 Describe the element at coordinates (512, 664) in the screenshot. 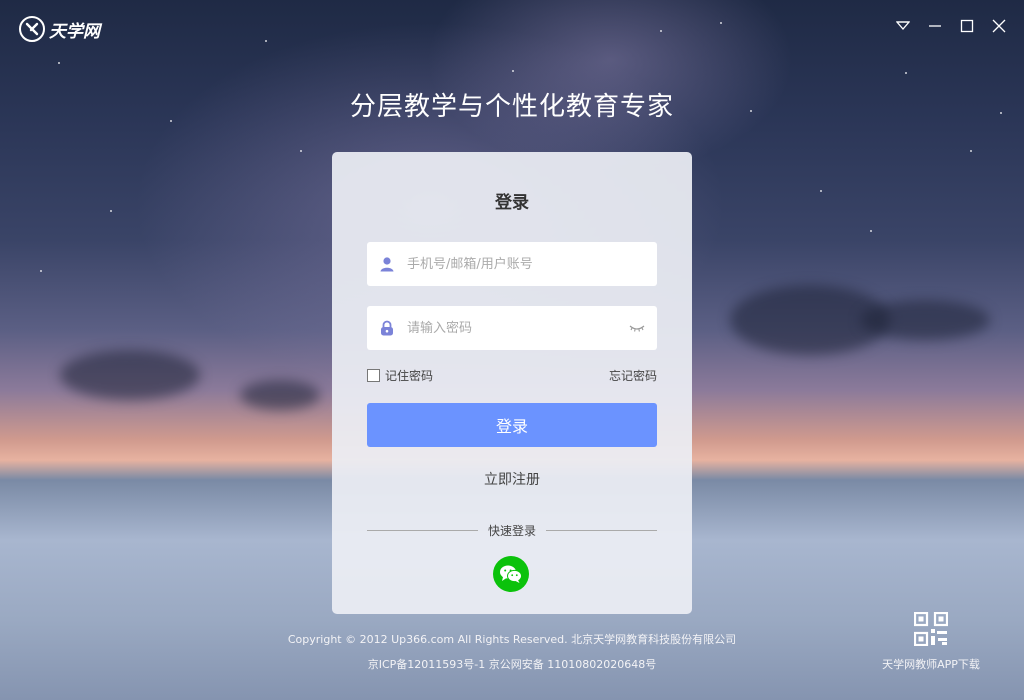

I see `footer-icp: 京ICP备12011593号-1 京公网安备 11010802020648号` at that location.